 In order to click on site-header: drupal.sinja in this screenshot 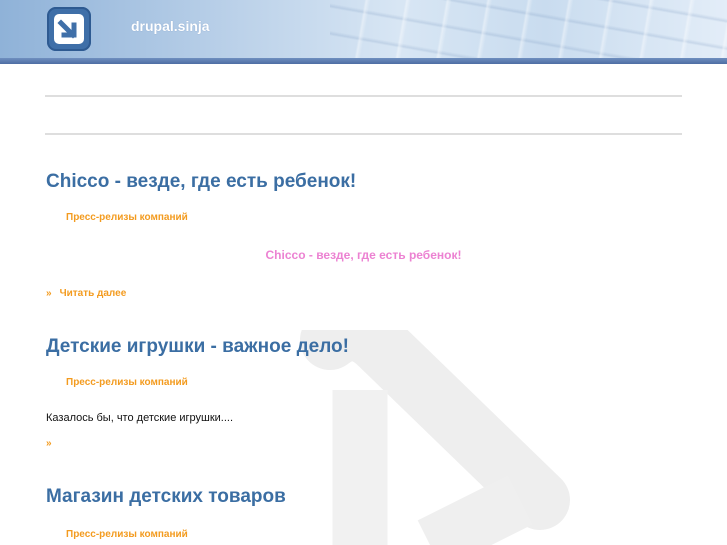, I will do `click(363, 29)`.